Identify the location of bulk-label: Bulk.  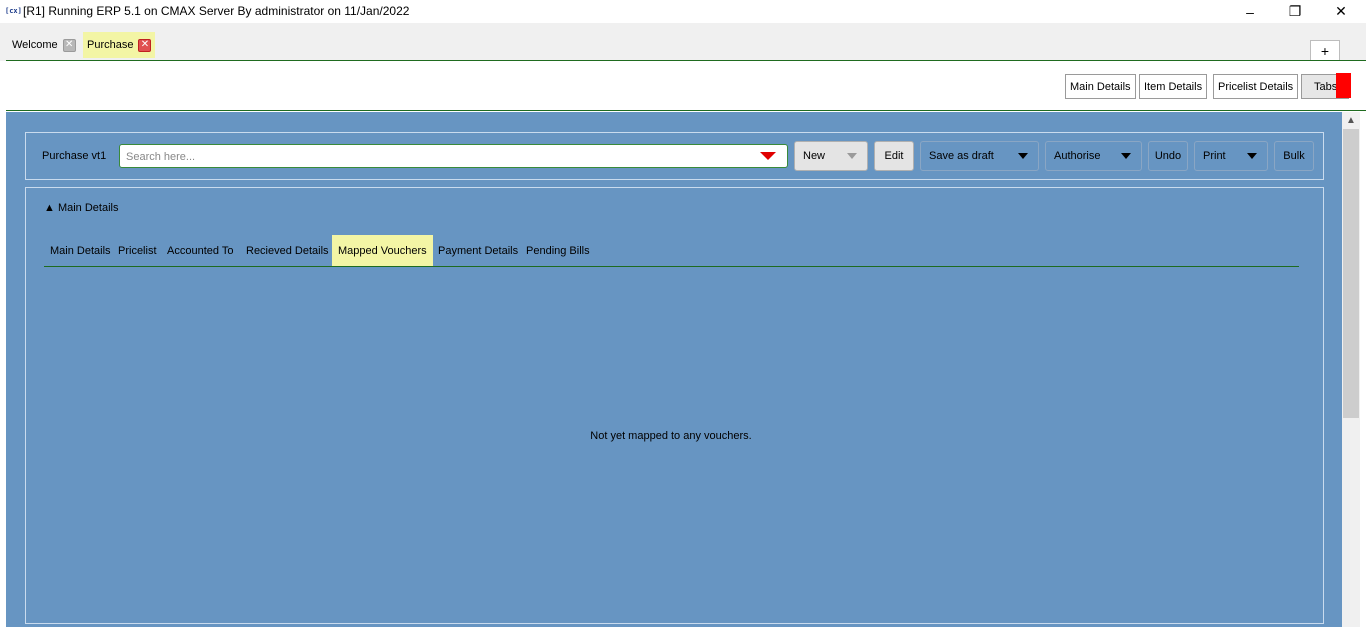
(1294, 156).